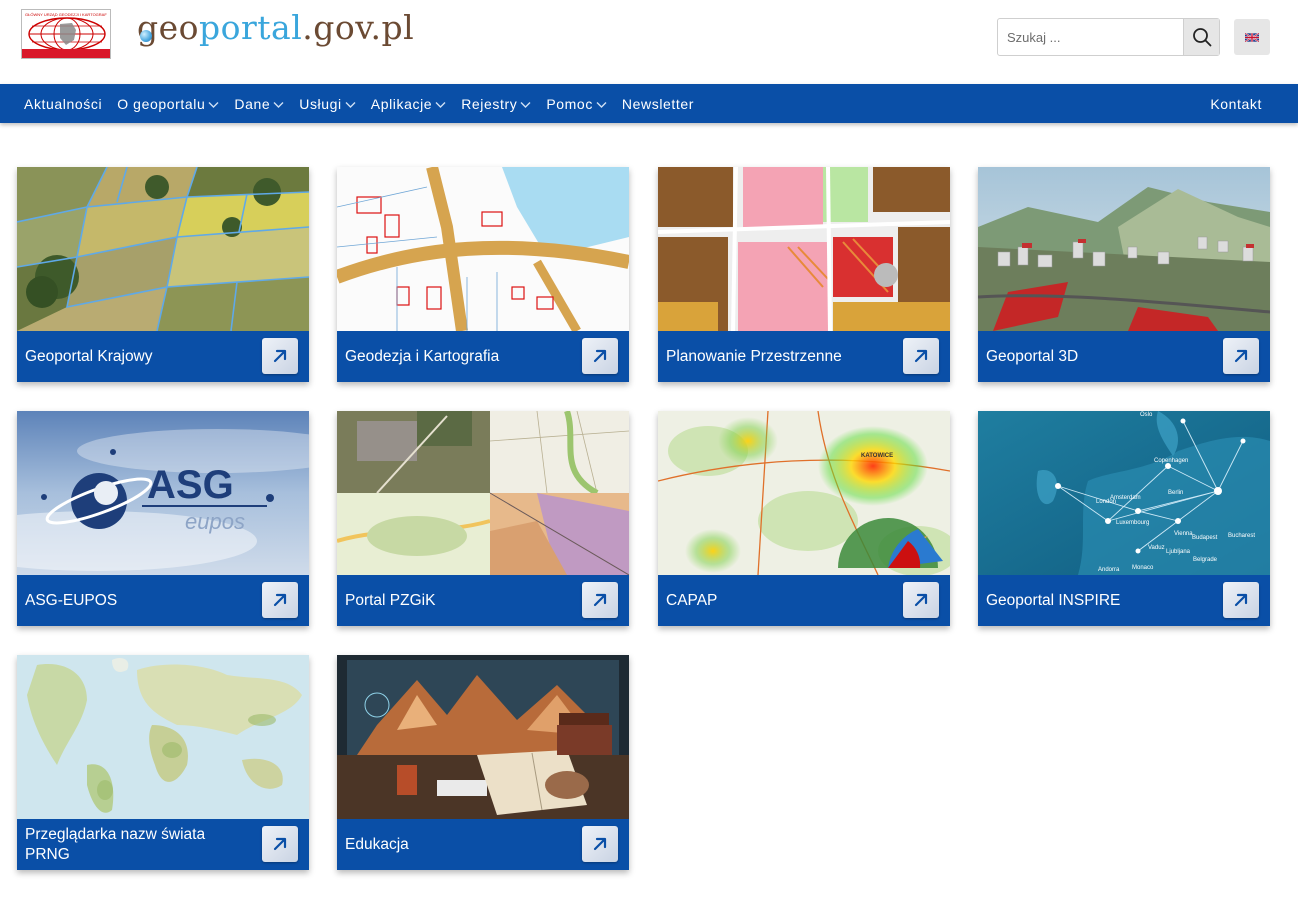 This screenshot has height=905, width=1298. I want to click on tile-zoning-plan: Planowanie Przestrzenne, so click(804, 274).